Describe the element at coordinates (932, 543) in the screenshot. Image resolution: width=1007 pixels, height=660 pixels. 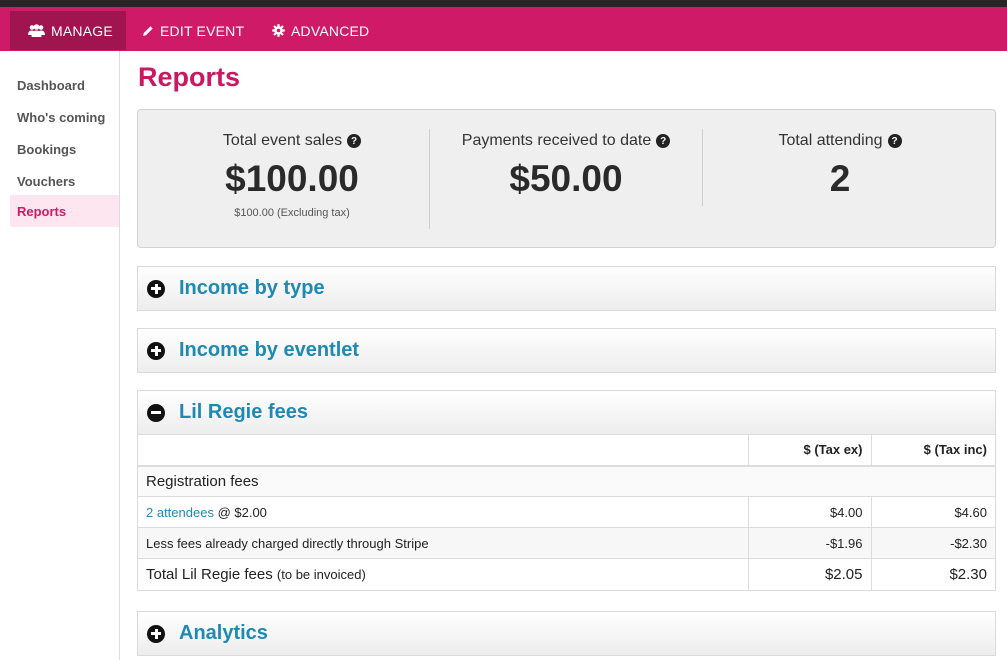
I see `cell-tax-inc: -$2.30` at that location.